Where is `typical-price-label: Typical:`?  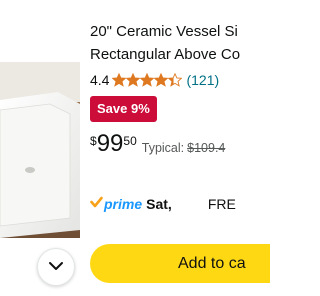
typical-price-label: Typical: is located at coordinates (163, 148).